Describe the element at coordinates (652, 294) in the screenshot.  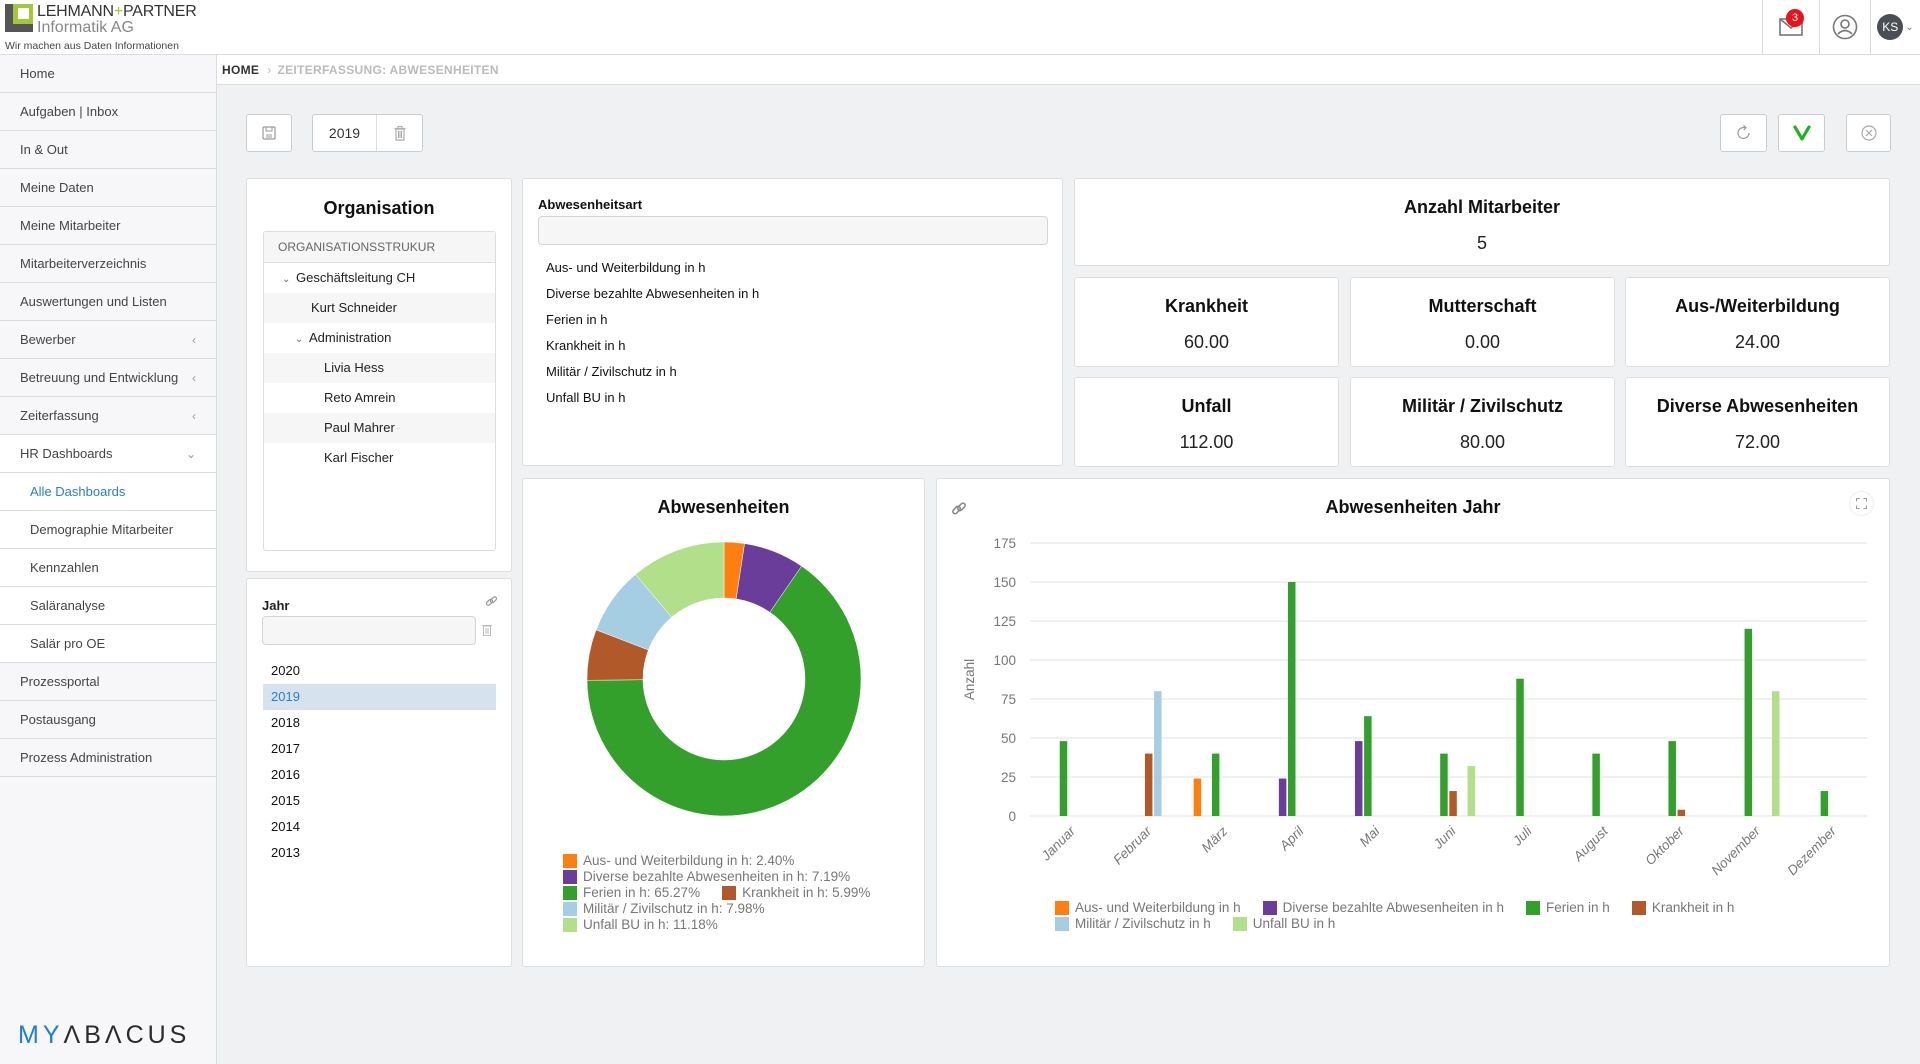
I see `absence-type-option: Diverse bezahlte Abwesenheiten in h` at that location.